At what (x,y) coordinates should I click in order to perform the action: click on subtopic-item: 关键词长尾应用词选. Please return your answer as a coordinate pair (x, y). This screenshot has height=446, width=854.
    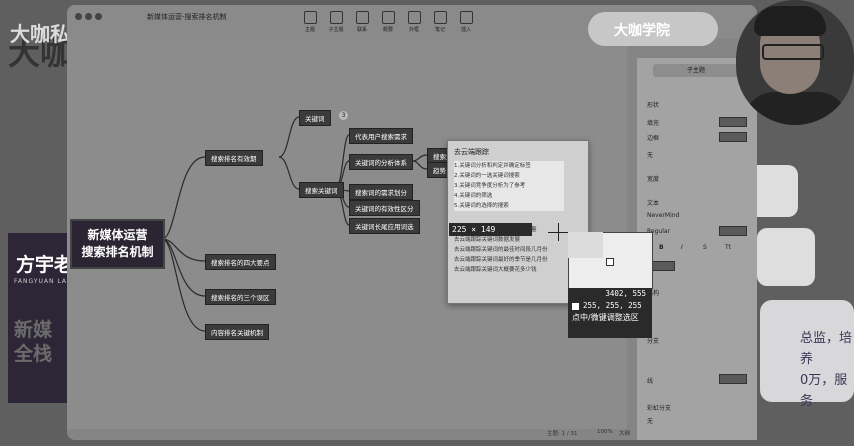
    Looking at the image, I should click on (384, 226).